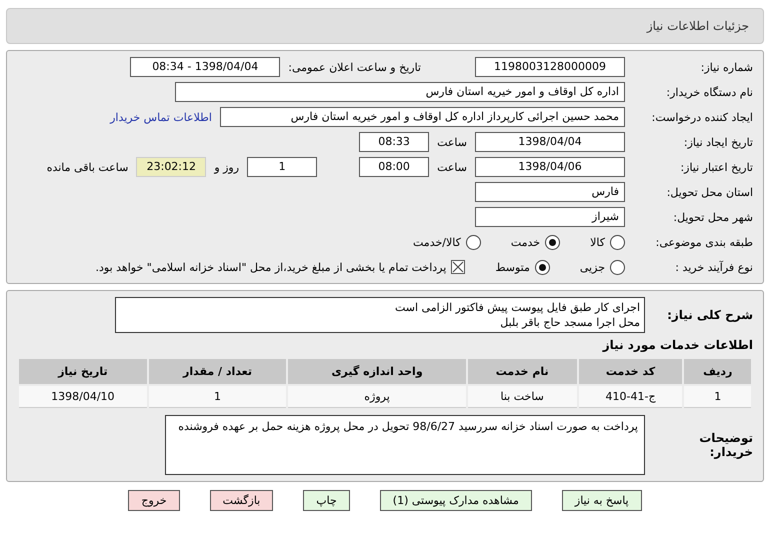 The width and height of the screenshot is (770, 545). Describe the element at coordinates (422, 117) in the screenshot. I see `requester-field: محمد حسین اجرائی کارپرداز اداره کل اوقاف و امور خیریه استان فارس` at that location.